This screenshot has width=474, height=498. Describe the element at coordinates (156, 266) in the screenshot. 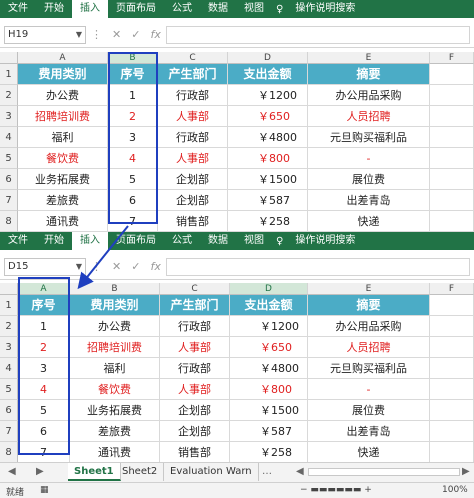

I see `fx-icon: fx` at that location.